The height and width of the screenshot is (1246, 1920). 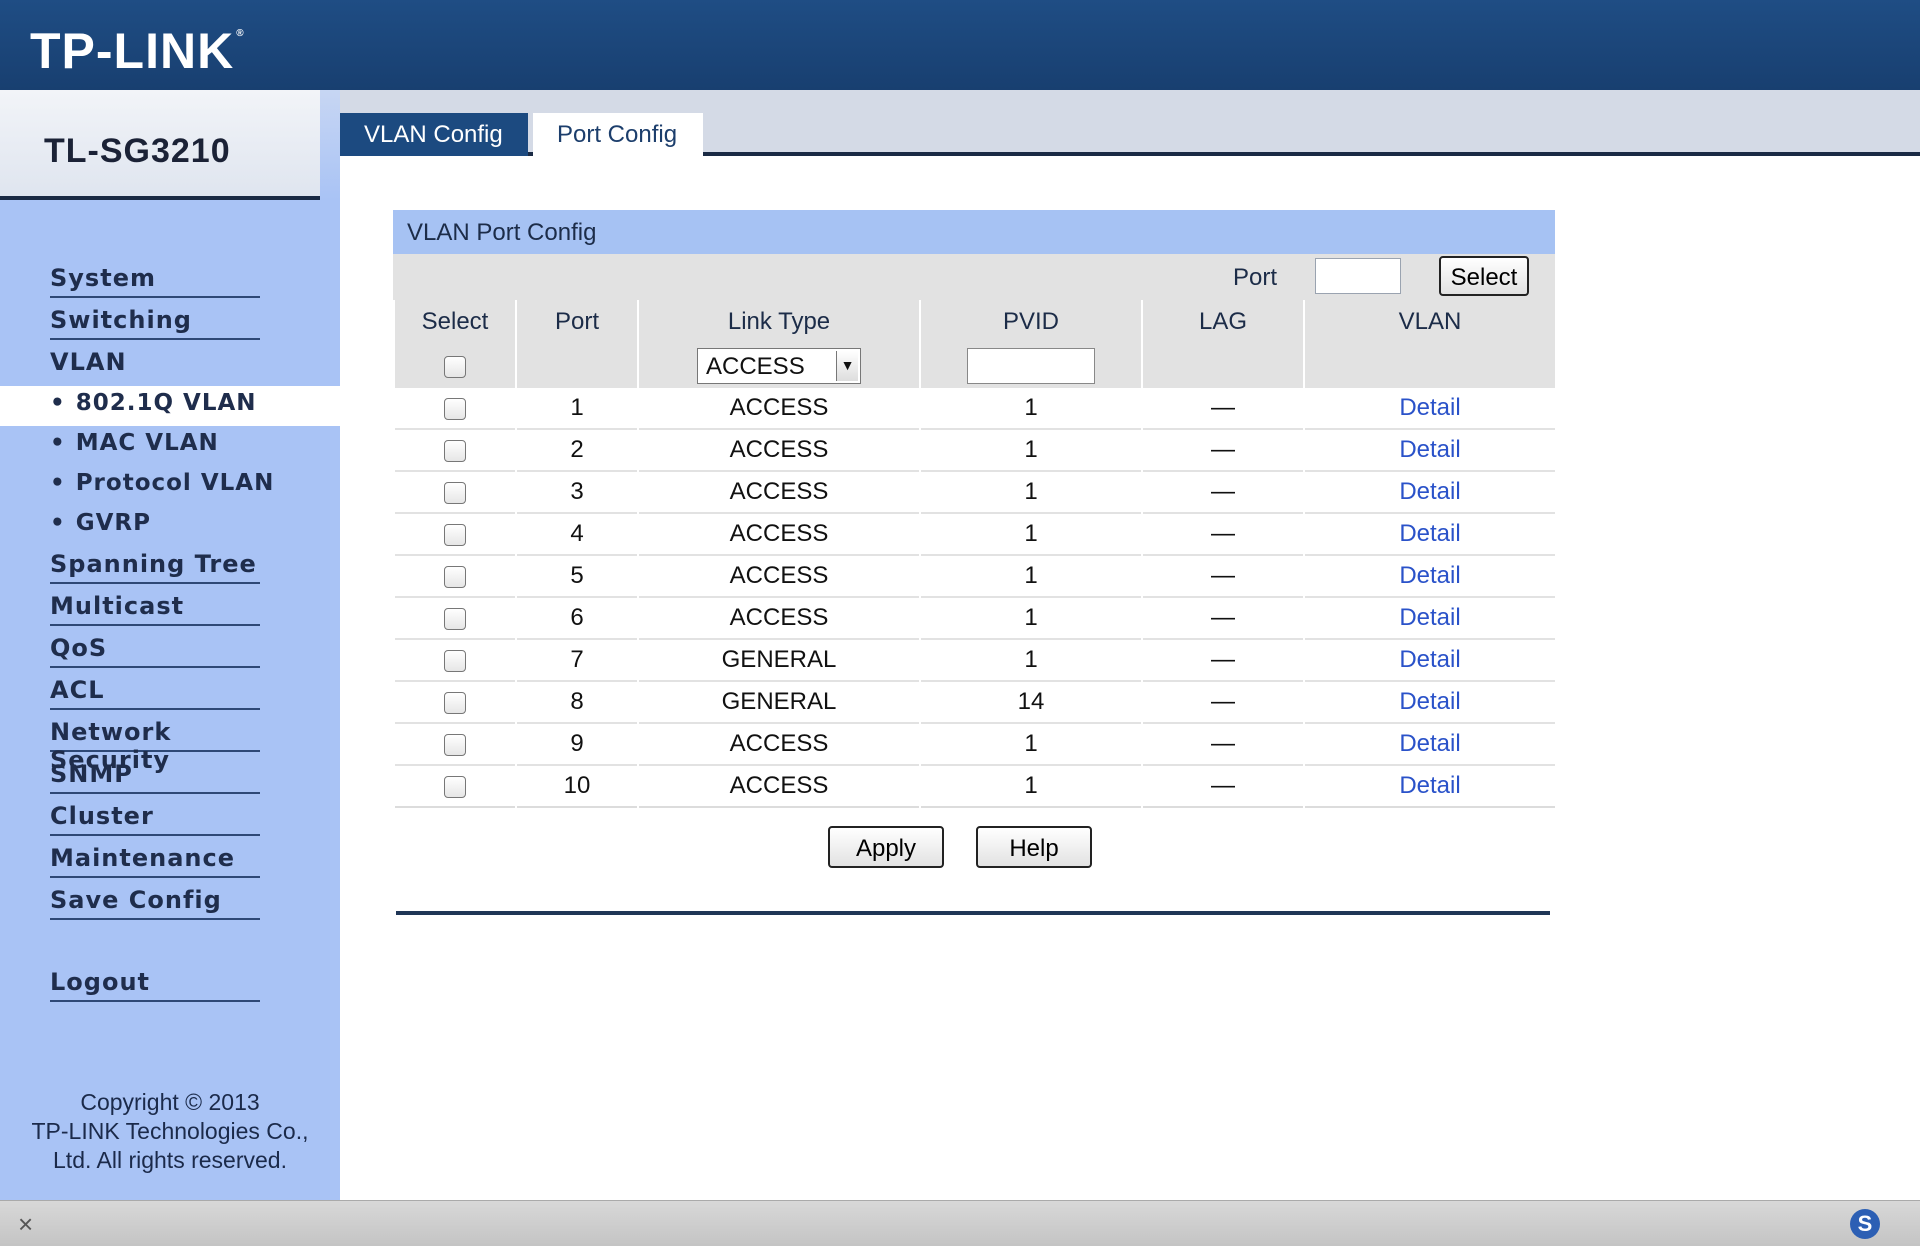 What do you see at coordinates (155, 691) in the screenshot?
I see `sidebar-item-acl: ACL` at bounding box center [155, 691].